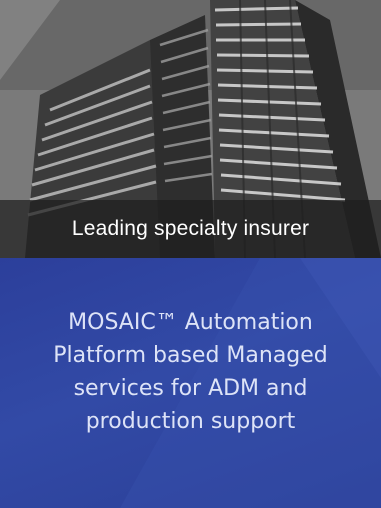 The image size is (381, 508). Describe the element at coordinates (190, 388) in the screenshot. I see `description-line-3: services for ADM and` at that location.